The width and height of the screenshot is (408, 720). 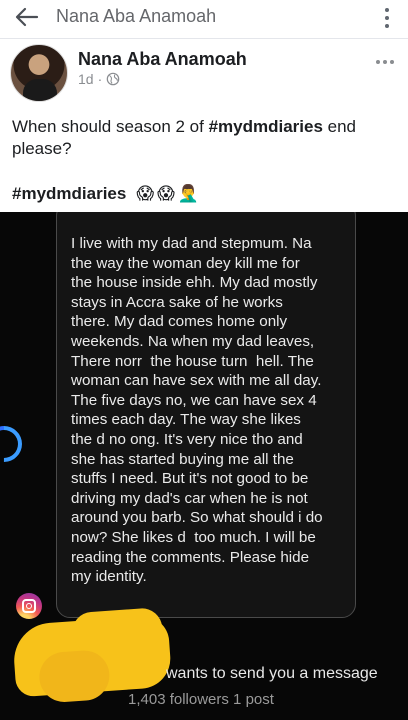 I want to click on top-bar: Nana Aba Anamoah, so click(x=204, y=17).